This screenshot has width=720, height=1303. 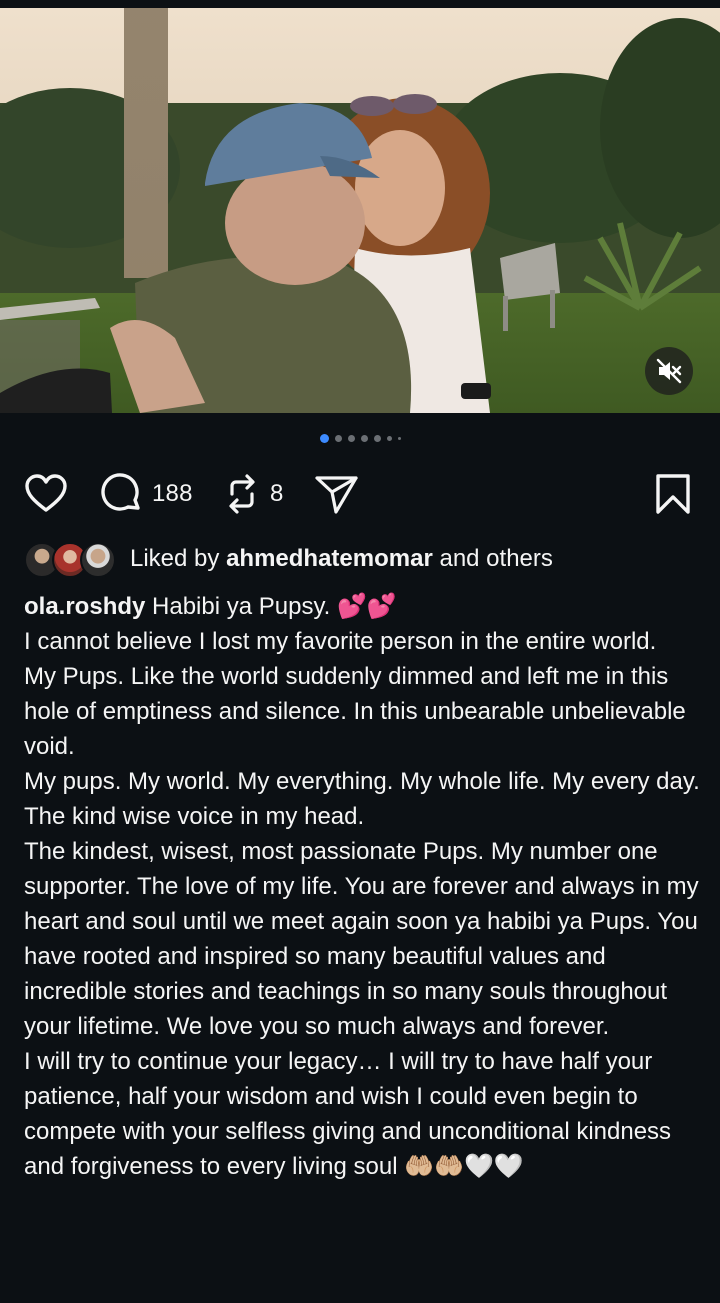 I want to click on share-button, so click(x=337, y=494).